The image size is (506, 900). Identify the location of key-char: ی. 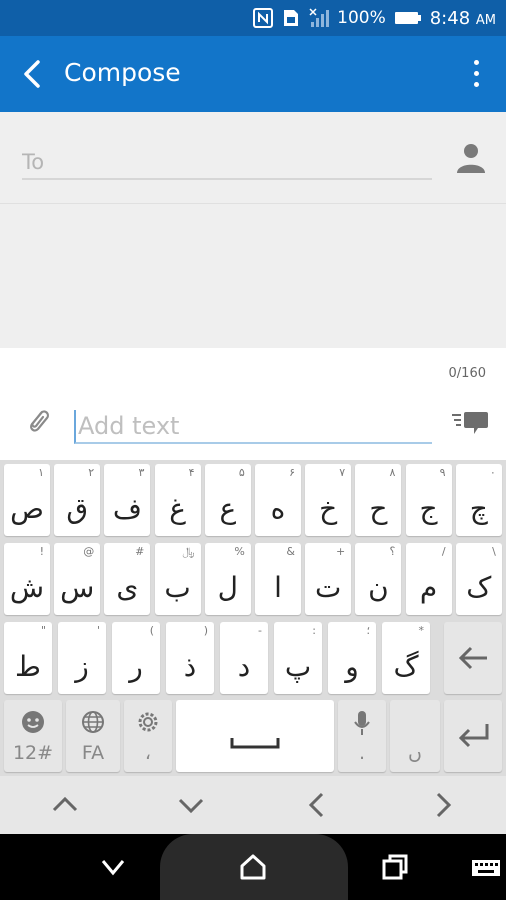
(127, 587).